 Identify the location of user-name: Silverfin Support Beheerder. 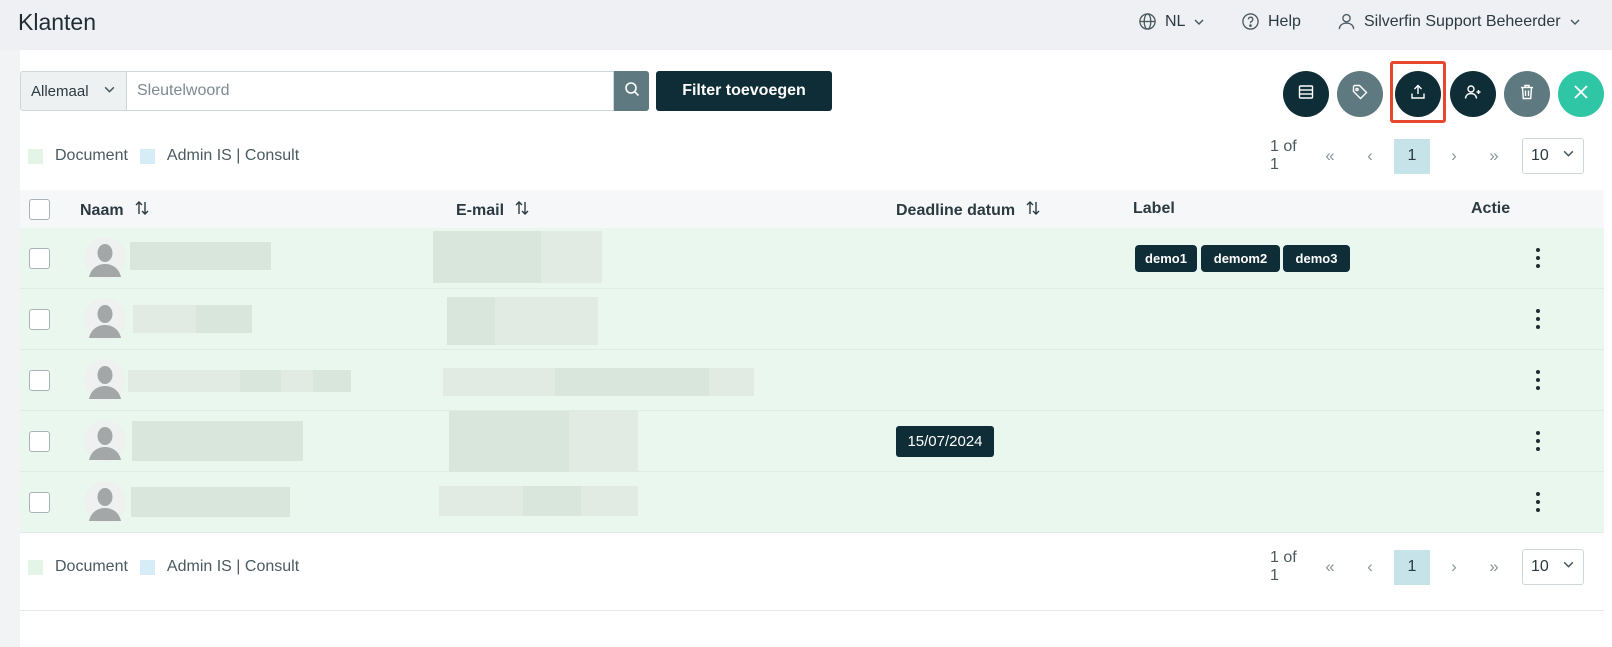
(1462, 21).